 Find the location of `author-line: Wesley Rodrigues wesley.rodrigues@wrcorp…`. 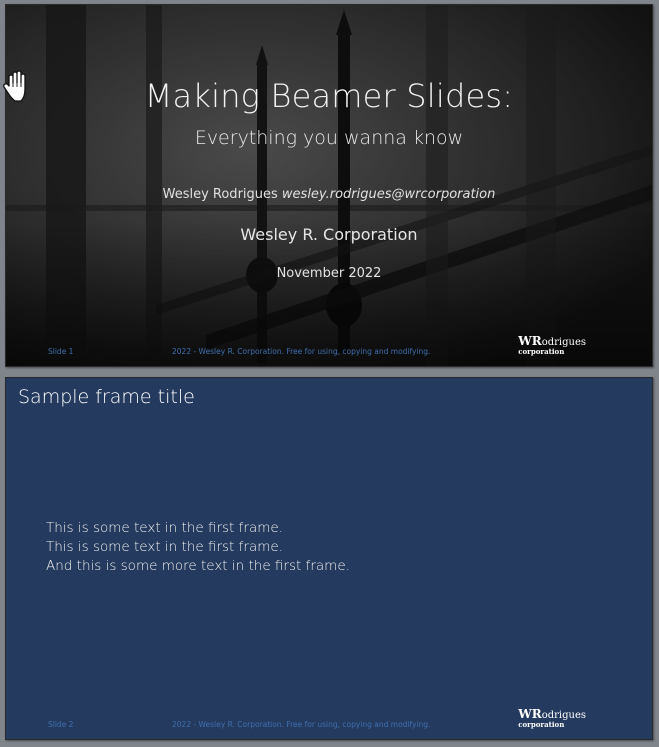

author-line: Wesley Rodrigues wesley.rodrigues@wrcorp… is located at coordinates (329, 194).